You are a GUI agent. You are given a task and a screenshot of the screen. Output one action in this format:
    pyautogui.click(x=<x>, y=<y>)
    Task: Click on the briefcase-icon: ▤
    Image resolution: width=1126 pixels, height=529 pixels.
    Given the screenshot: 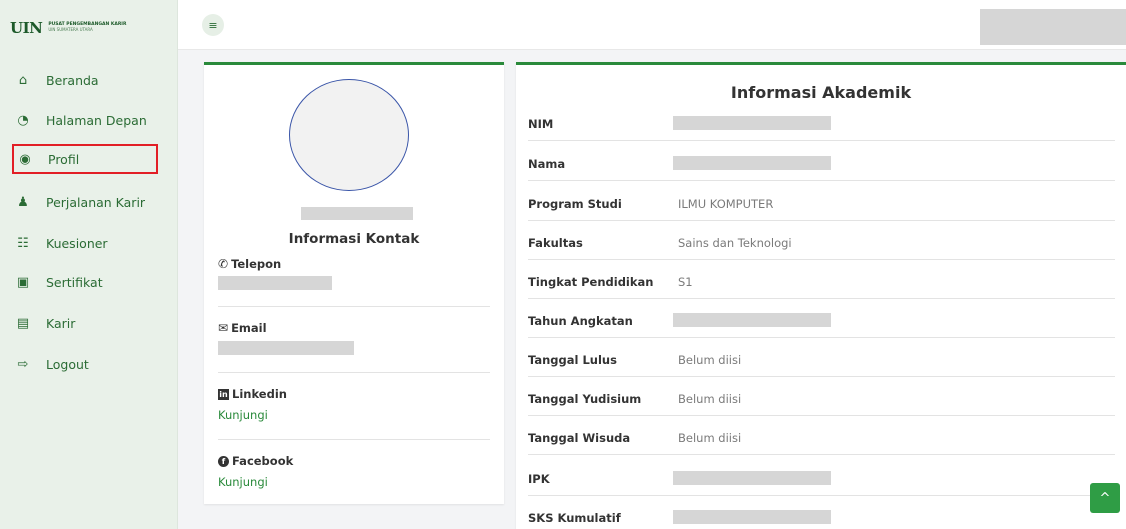 What is the action you would take?
    pyautogui.click(x=23, y=323)
    